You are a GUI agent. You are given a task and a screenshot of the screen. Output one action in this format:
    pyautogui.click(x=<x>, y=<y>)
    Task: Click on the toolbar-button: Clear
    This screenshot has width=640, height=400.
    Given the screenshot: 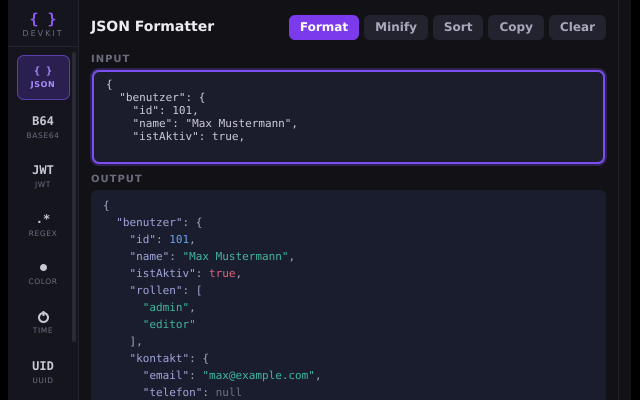 What is the action you would take?
    pyautogui.click(x=577, y=27)
    